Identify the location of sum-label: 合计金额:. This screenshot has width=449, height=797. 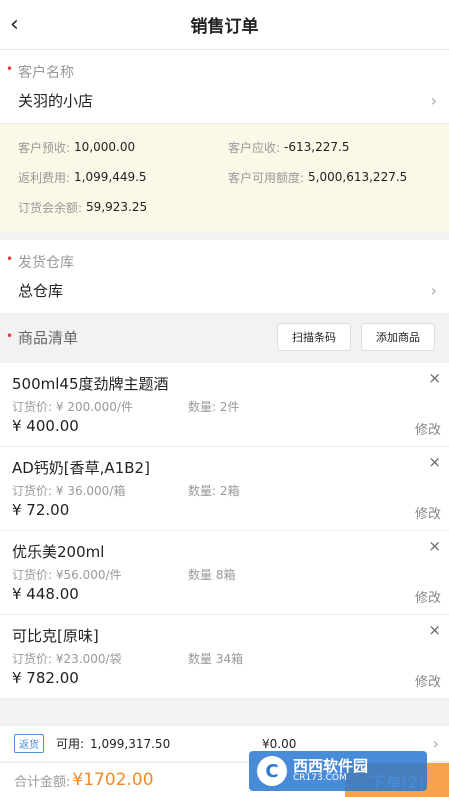
(42, 782).